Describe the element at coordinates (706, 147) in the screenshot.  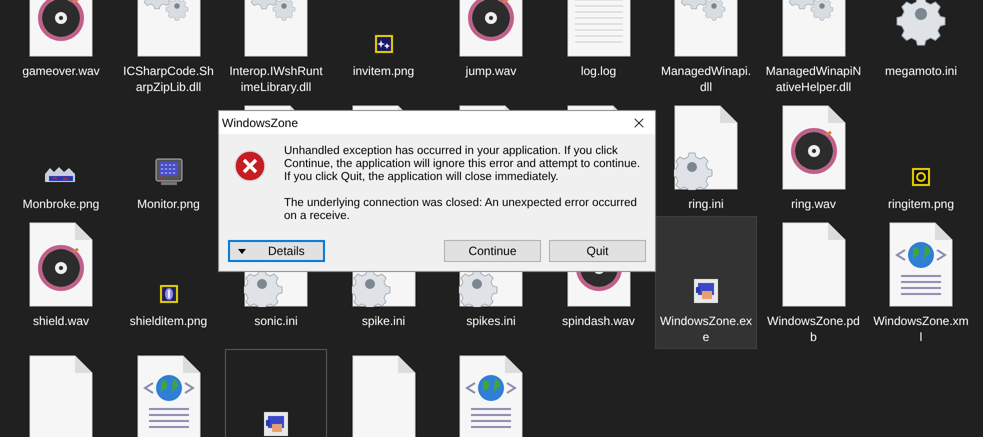
I see `gear-file-icon` at that location.